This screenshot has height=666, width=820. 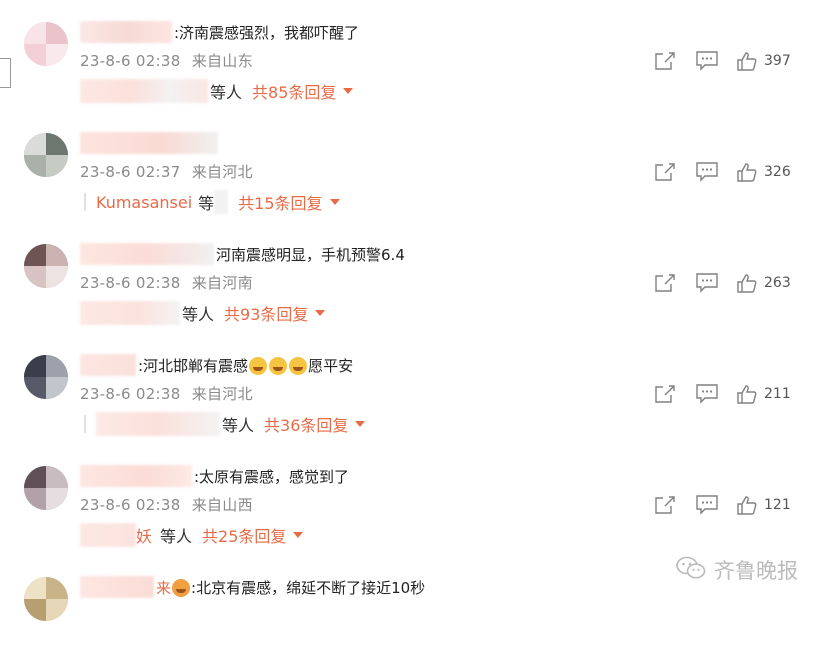 I want to click on reply-user-name: Kumasansei, so click(x=144, y=202).